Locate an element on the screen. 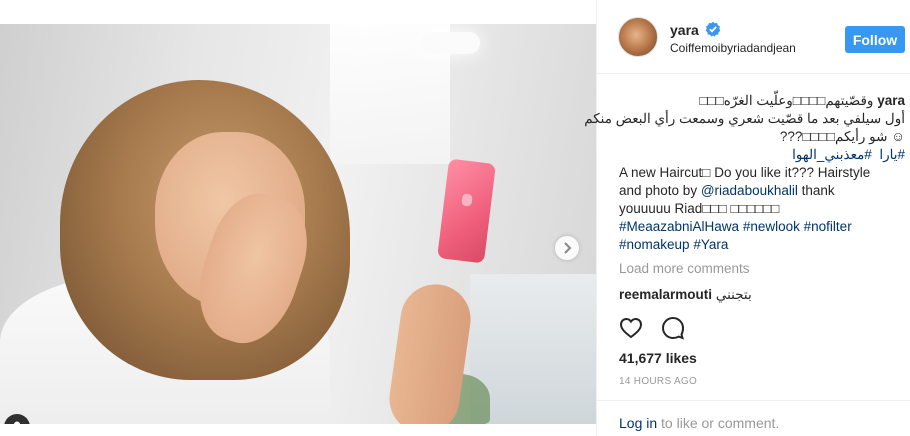  avatar is located at coordinates (638, 37).